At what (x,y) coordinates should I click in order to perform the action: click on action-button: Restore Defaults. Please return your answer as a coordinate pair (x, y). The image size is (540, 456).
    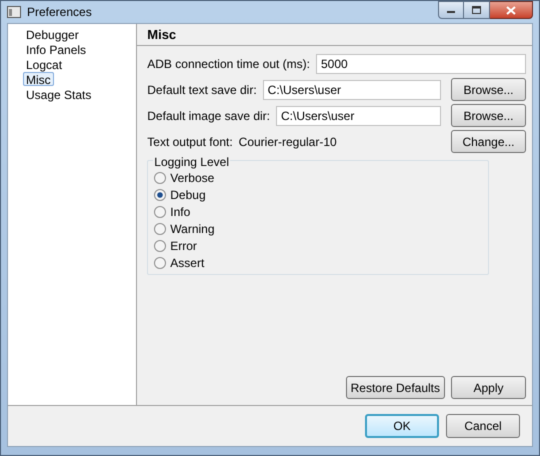
    Looking at the image, I should click on (395, 387).